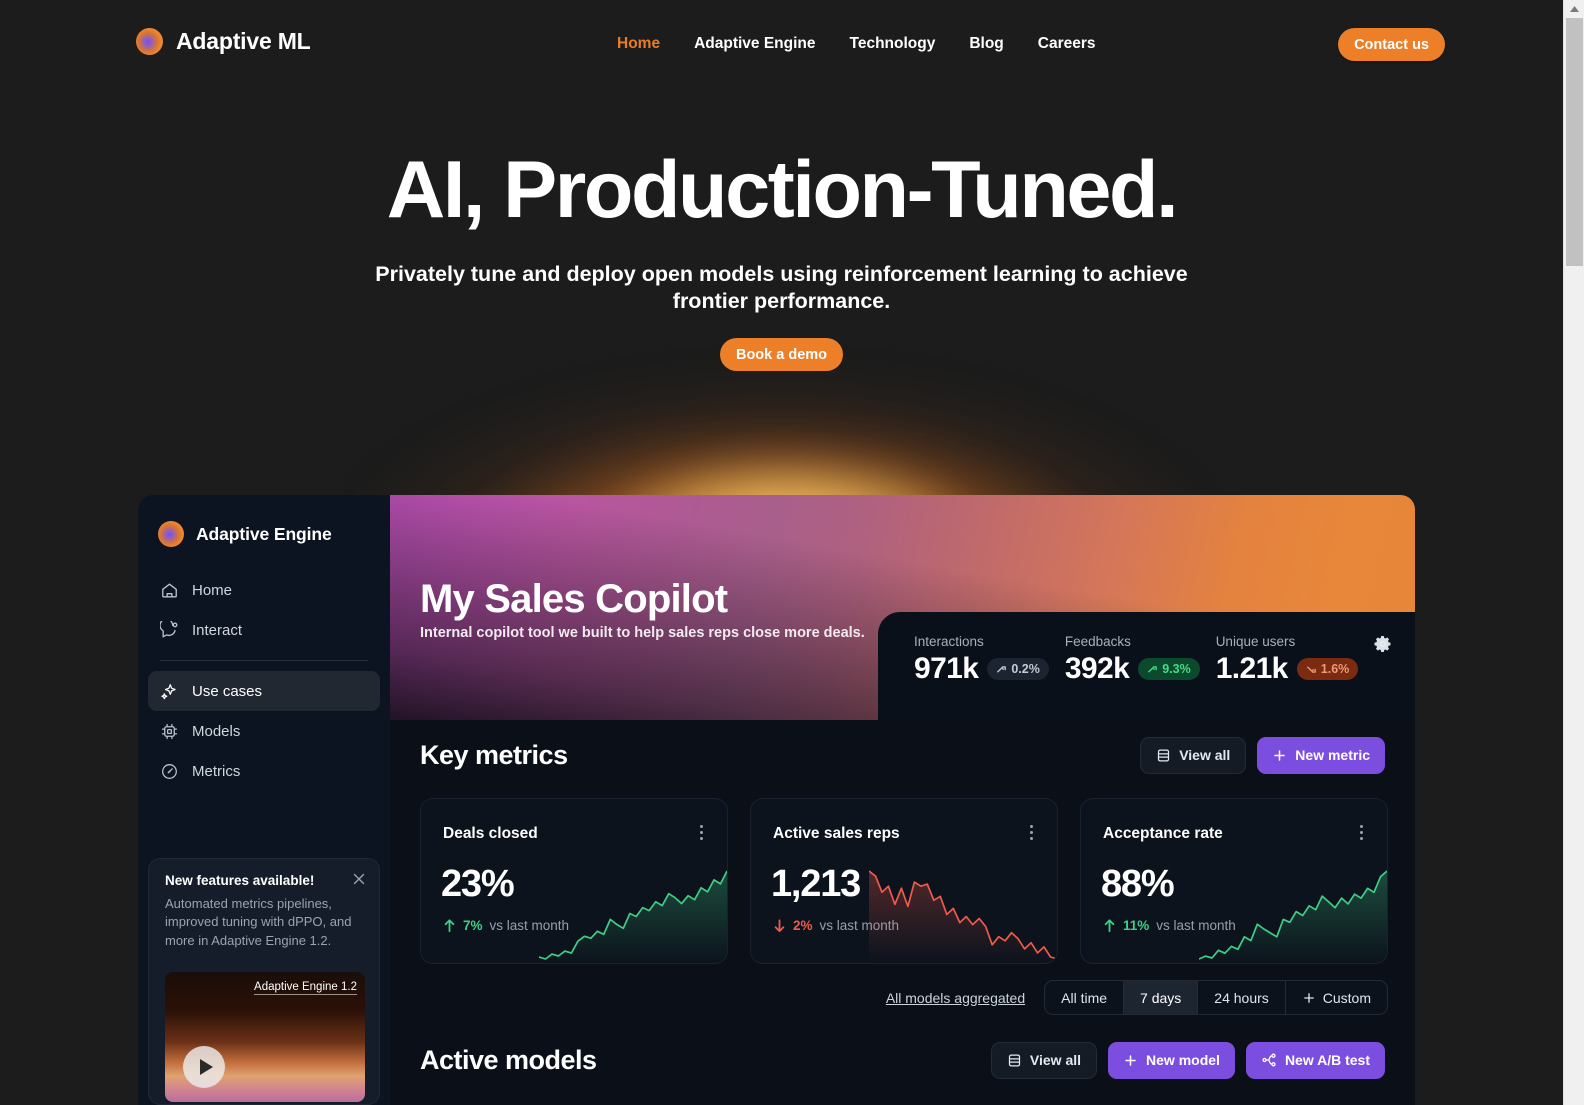 The image size is (1584, 1105). Describe the element at coordinates (981, 660) in the screenshot. I see `stat-interactions: Interactions 971k 0.2%` at that location.